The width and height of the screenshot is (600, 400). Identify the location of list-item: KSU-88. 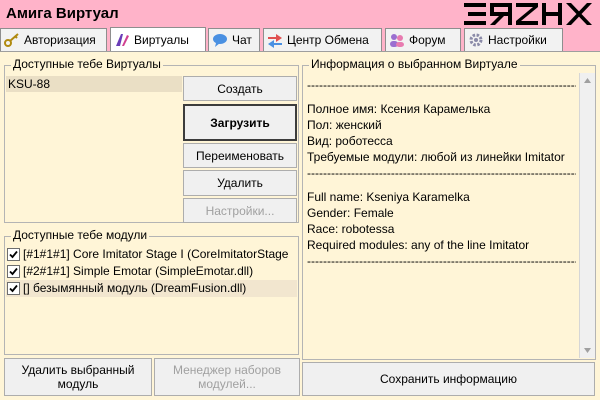
(94, 84).